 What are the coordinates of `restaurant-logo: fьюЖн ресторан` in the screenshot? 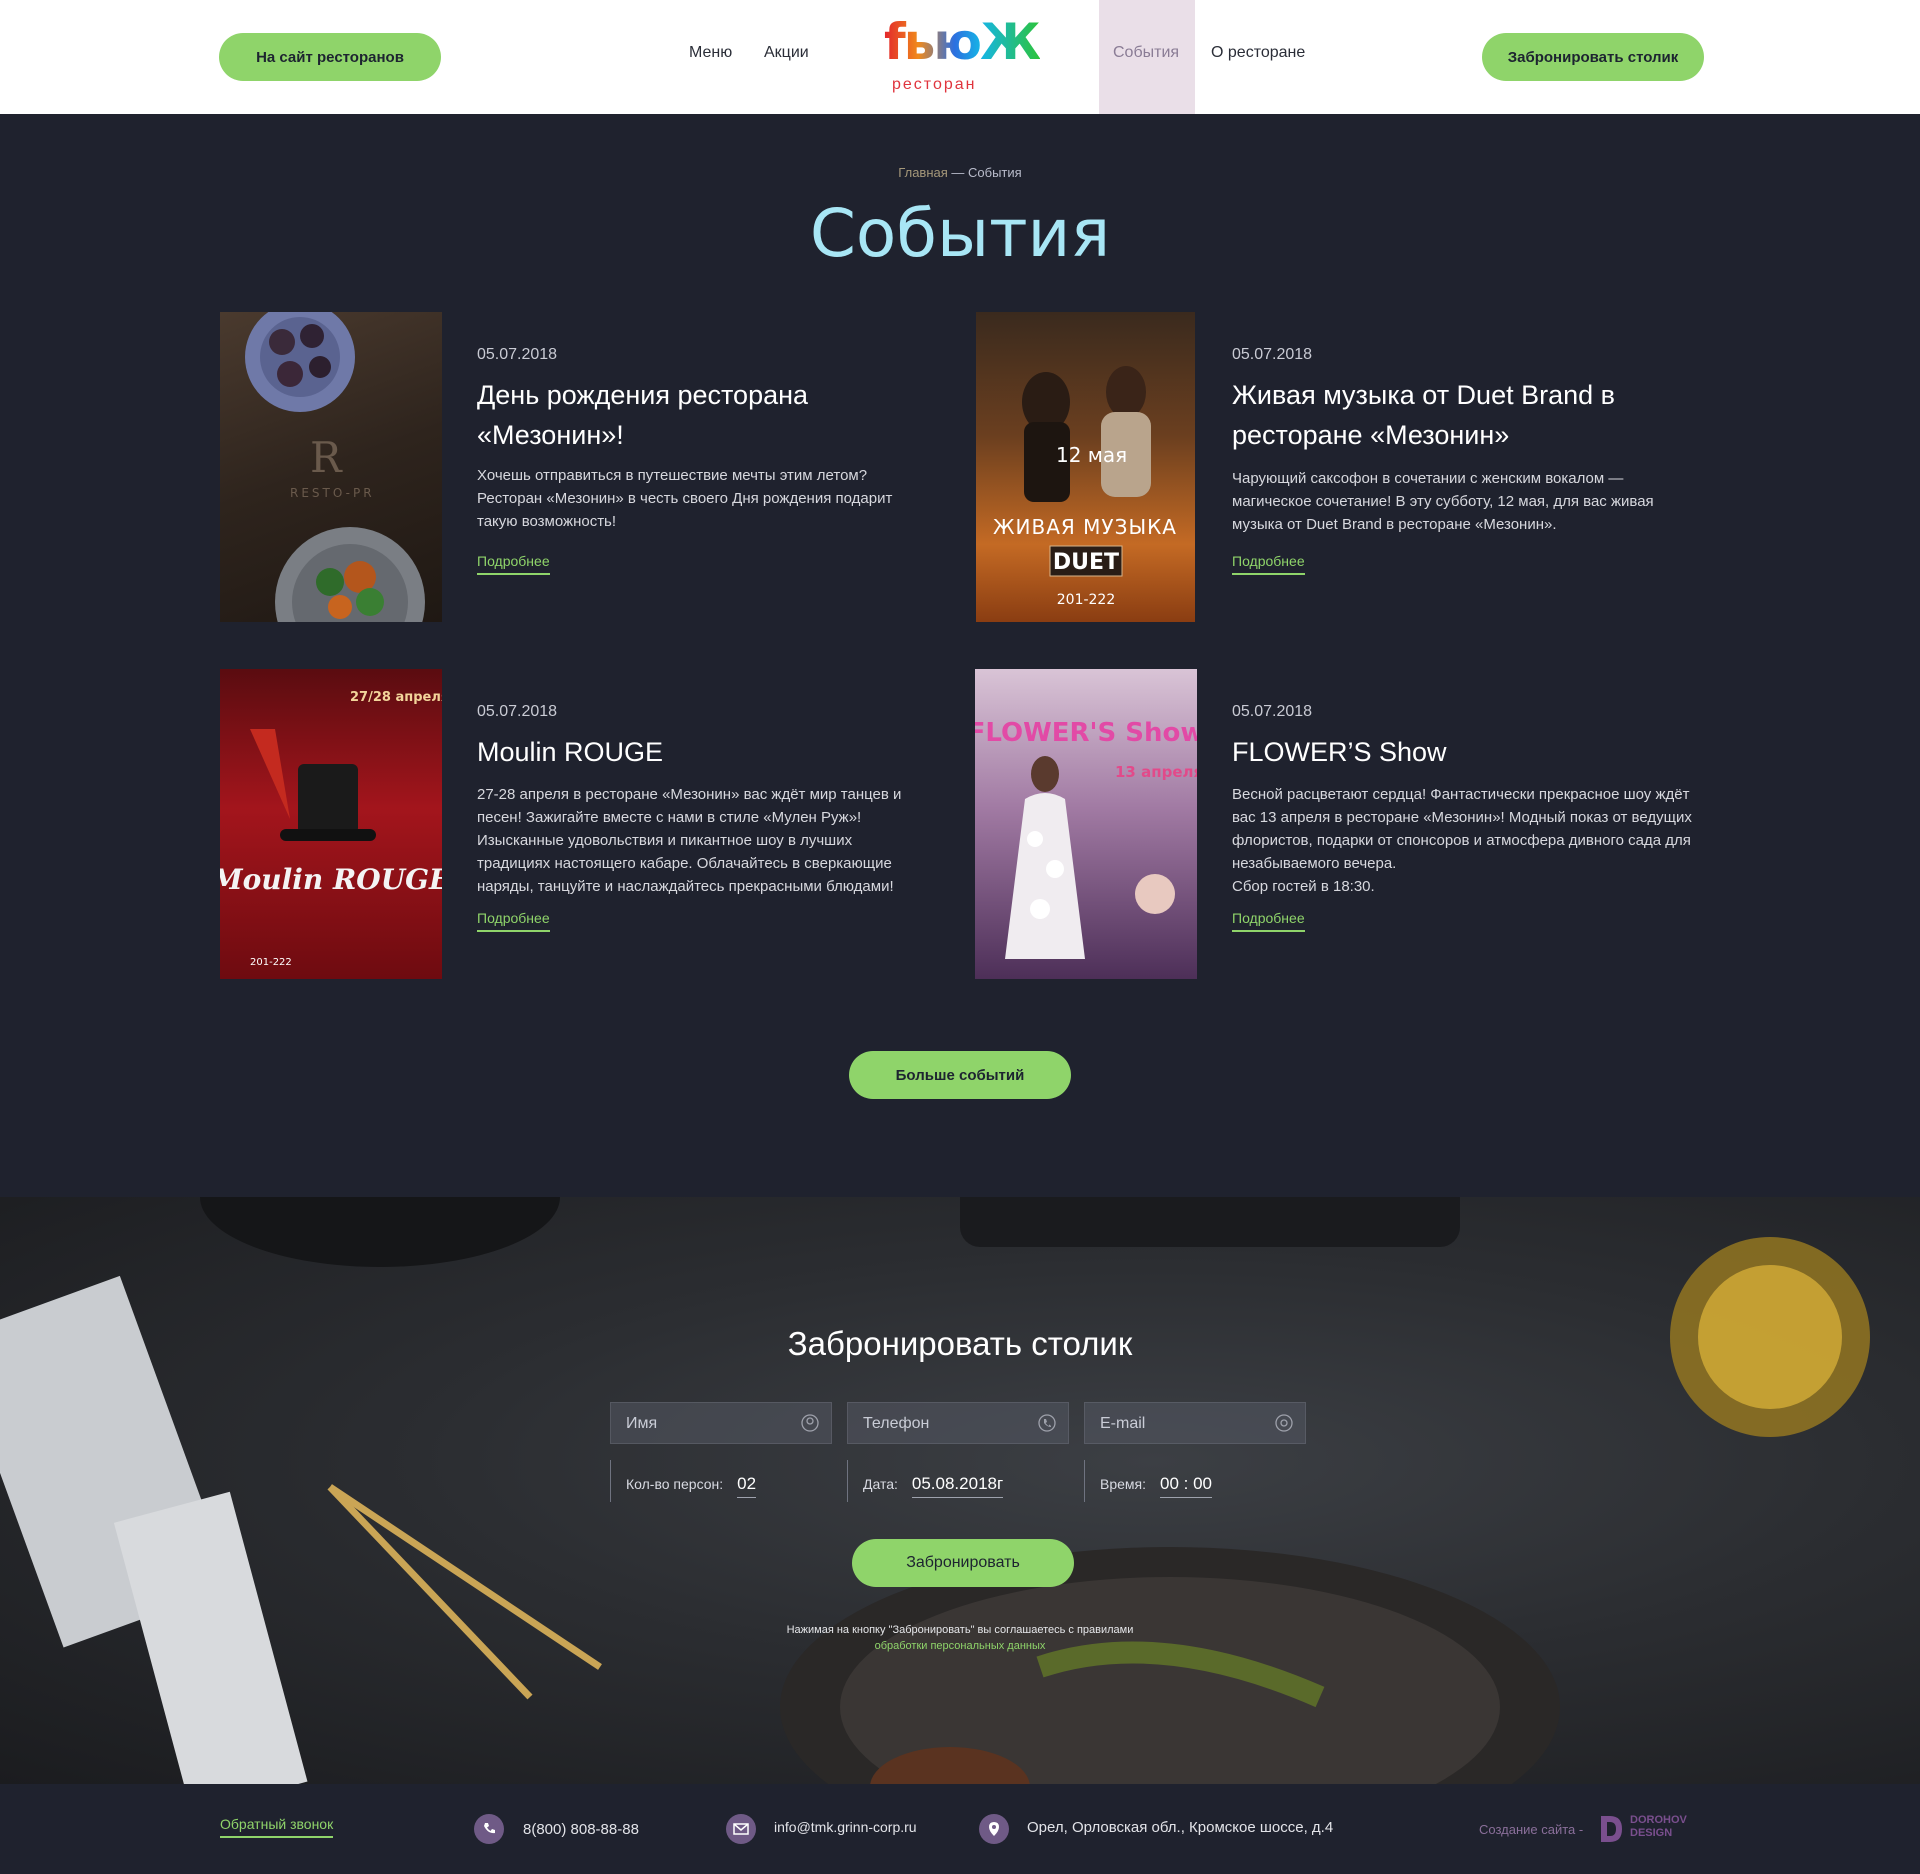 It's located at (979, 56).